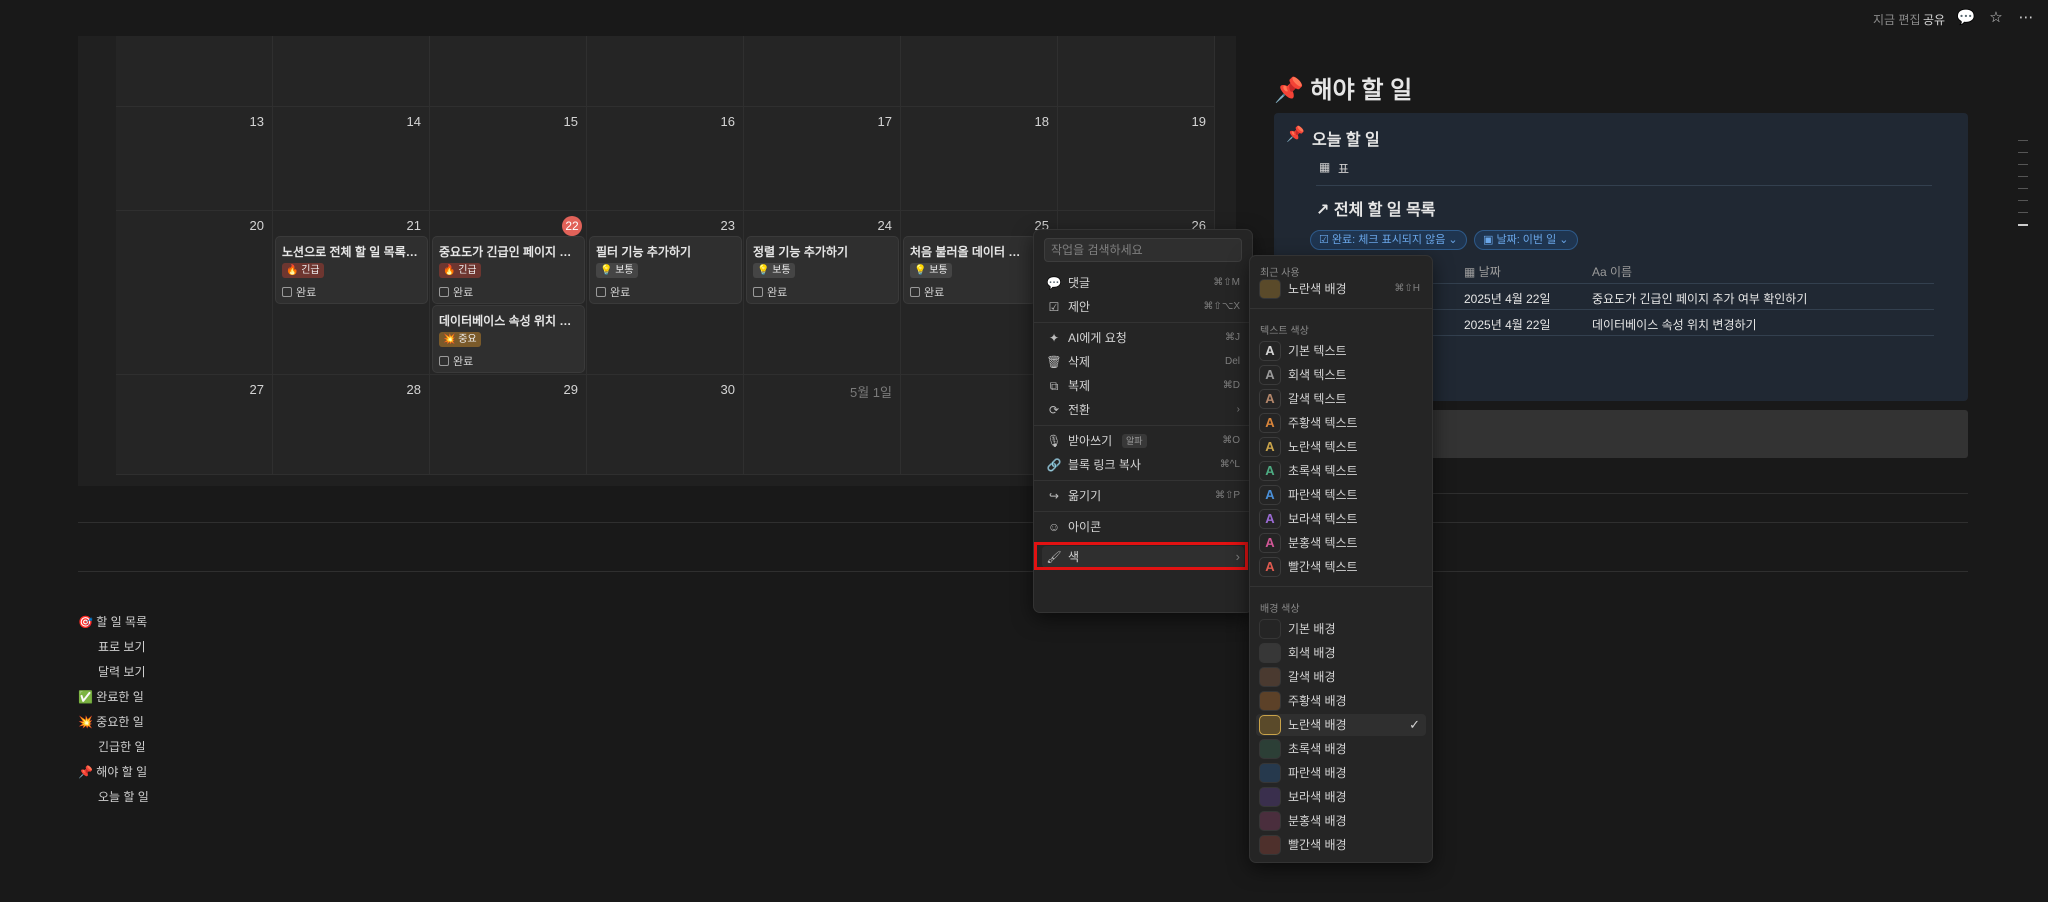 The height and width of the screenshot is (902, 2048). Describe the element at coordinates (1143, 338) in the screenshot. I see `menu-item-ask-ai: ✦ AI에게 요청 ⌘J` at that location.